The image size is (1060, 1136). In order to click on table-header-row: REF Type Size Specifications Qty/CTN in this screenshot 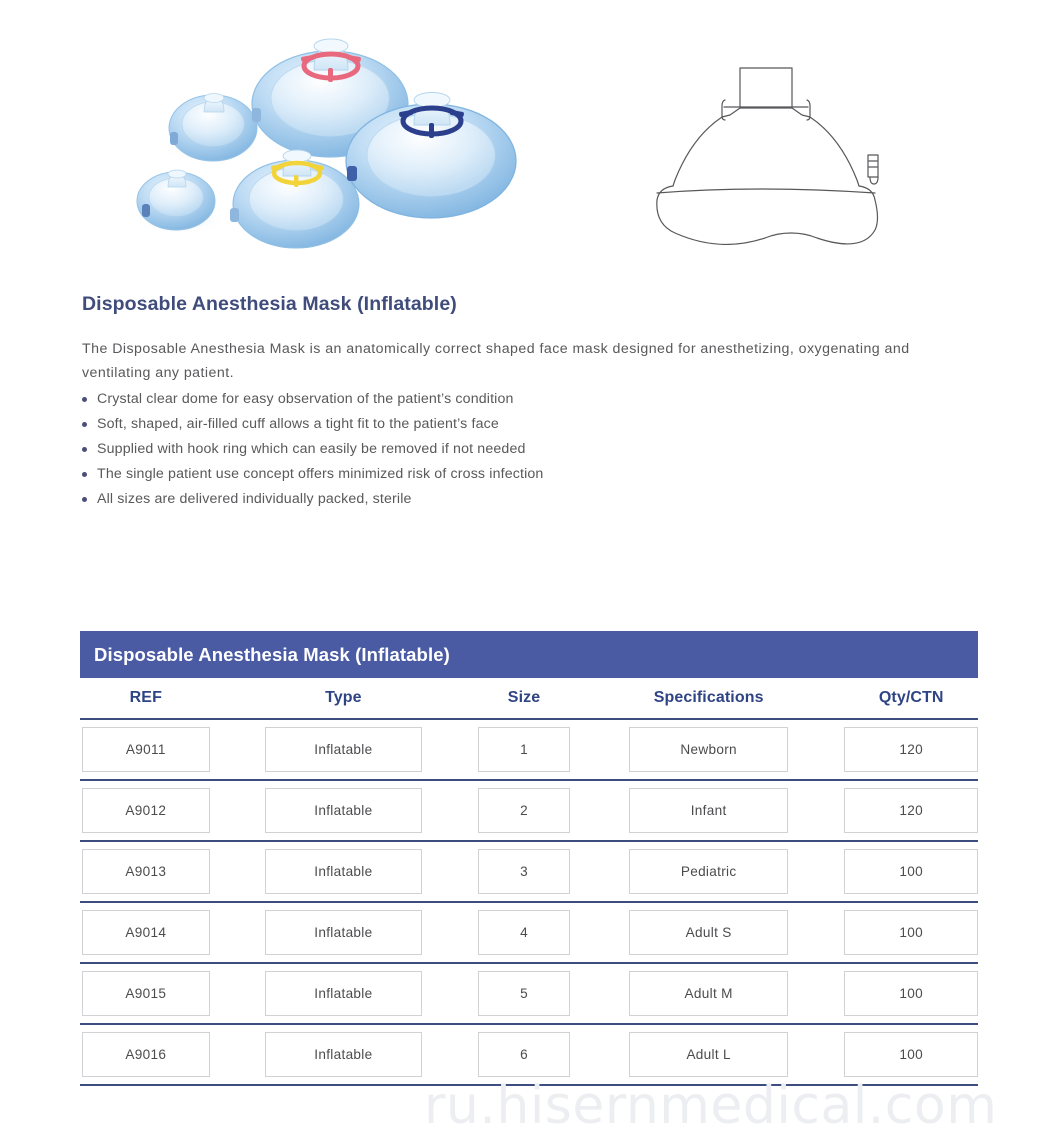, I will do `click(529, 699)`.